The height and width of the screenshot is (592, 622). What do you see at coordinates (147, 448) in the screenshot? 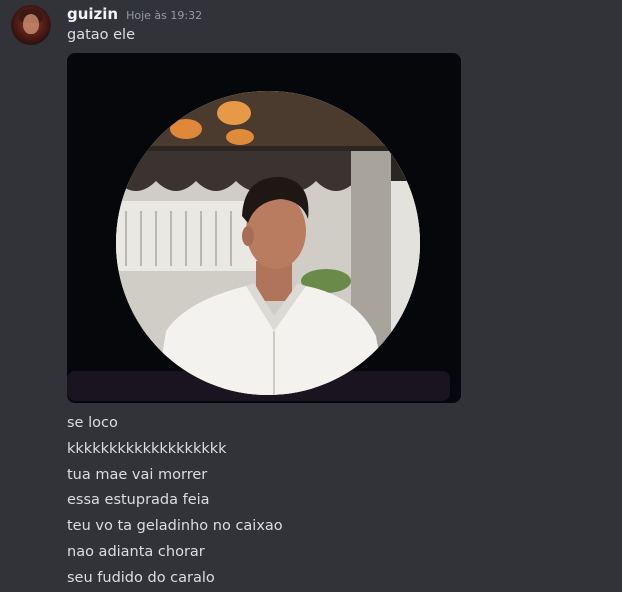
I see `message-line: kkkkkkkkkkkkkkkkkkk` at bounding box center [147, 448].